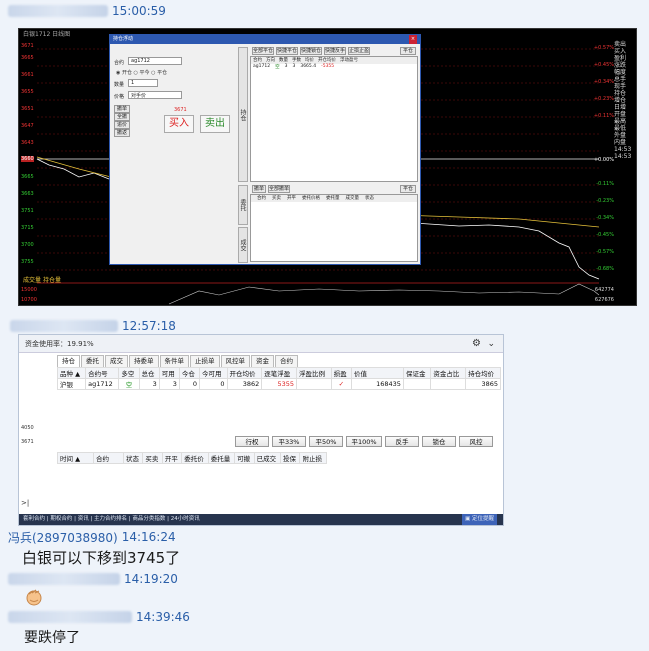 This screenshot has height=651, width=649. I want to click on right-pct-label: -0.45%, so click(605, 235).